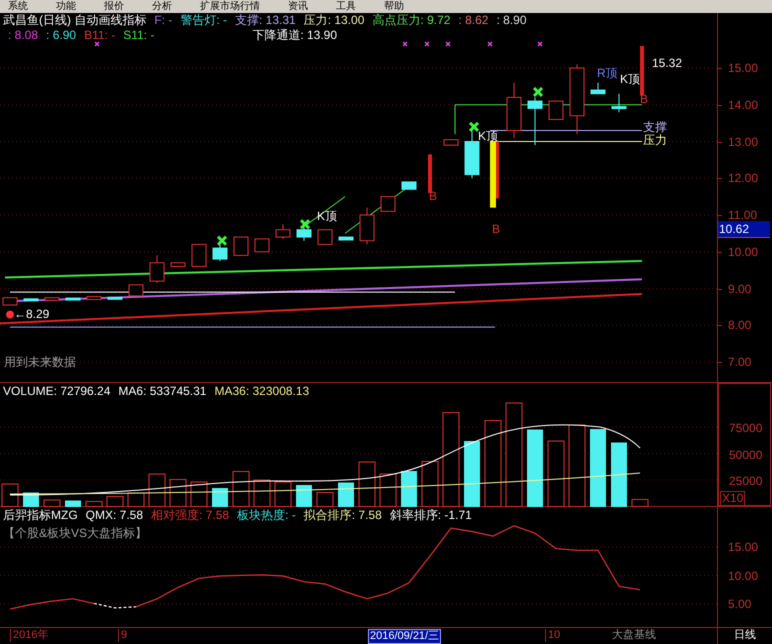  What do you see at coordinates (115, 515) in the screenshot?
I see `indicator-value: QMX: 7.58` at bounding box center [115, 515].